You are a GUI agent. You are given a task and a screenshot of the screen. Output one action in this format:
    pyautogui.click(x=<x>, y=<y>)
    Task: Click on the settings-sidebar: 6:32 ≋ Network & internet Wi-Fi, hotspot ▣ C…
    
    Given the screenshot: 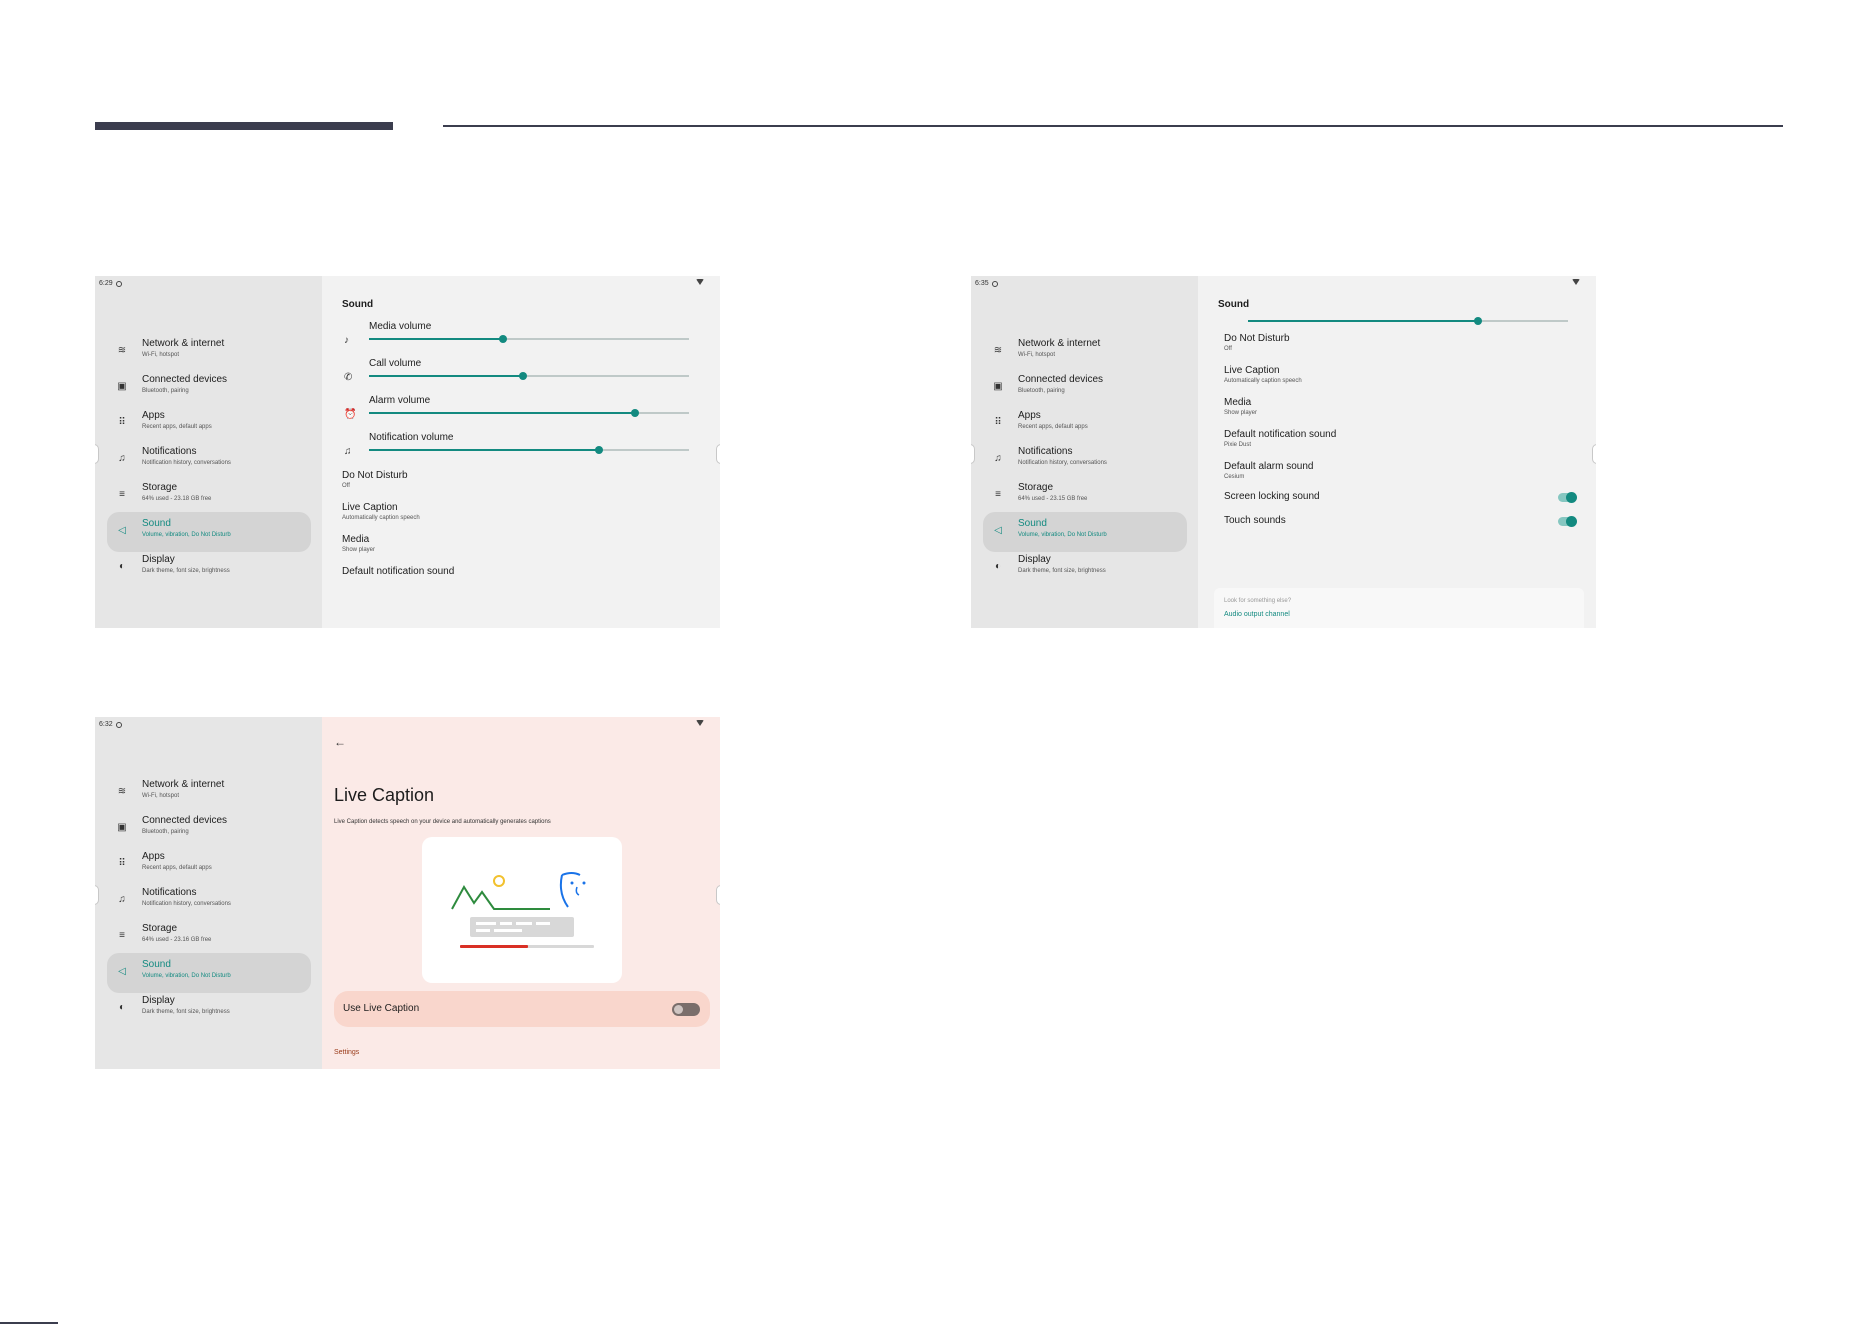 What is the action you would take?
    pyautogui.click(x=208, y=893)
    